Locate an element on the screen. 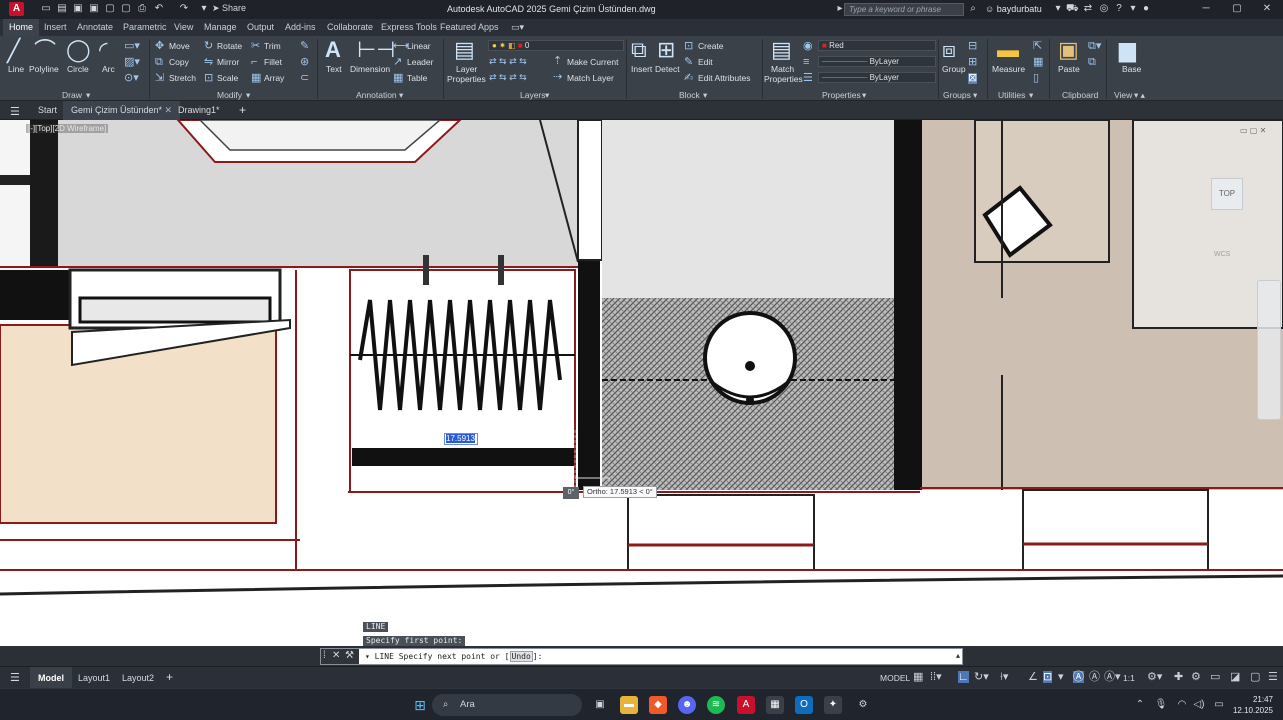 This screenshot has width=1283, height=720. help-search-input: Type a keyword or phrase is located at coordinates (904, 9).